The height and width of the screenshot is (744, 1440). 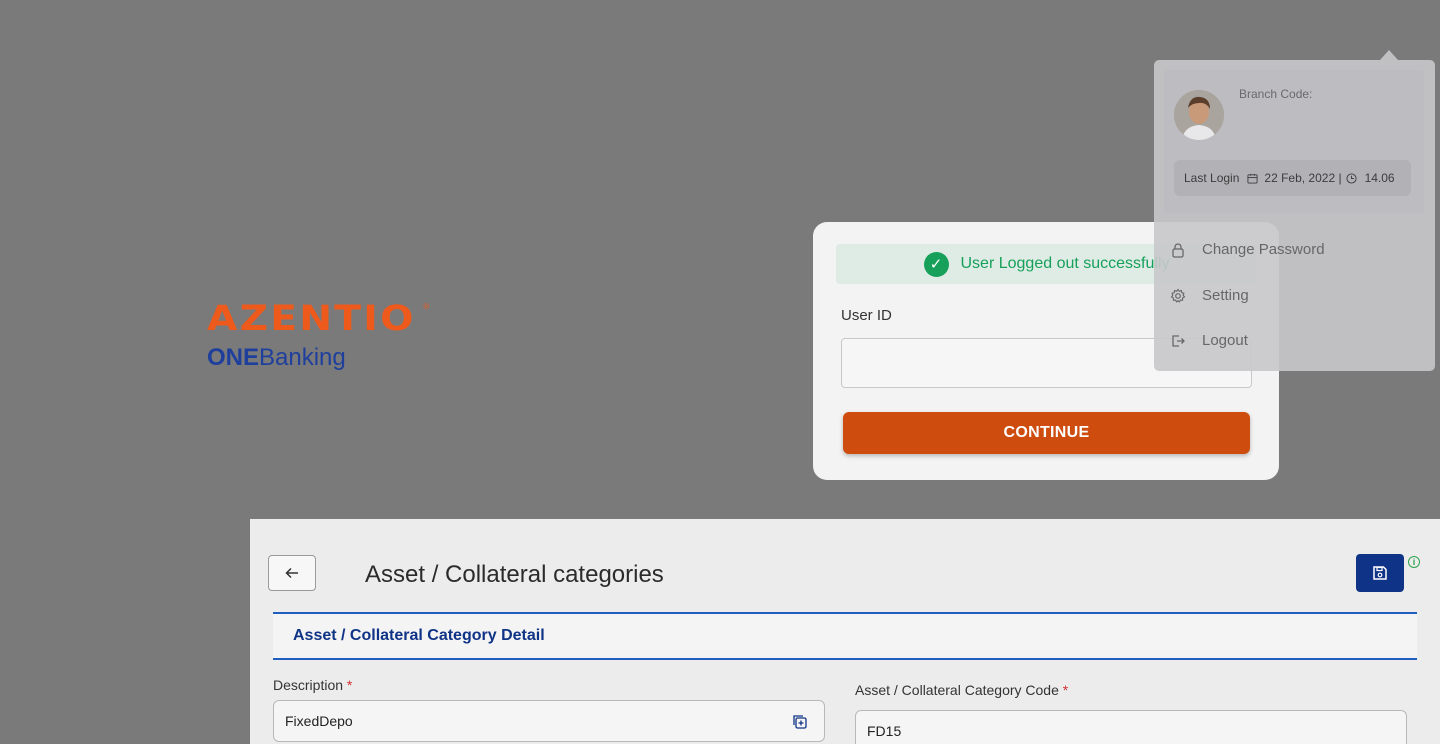 What do you see at coordinates (426, 306) in the screenshot?
I see `logo-trademark: ®` at bounding box center [426, 306].